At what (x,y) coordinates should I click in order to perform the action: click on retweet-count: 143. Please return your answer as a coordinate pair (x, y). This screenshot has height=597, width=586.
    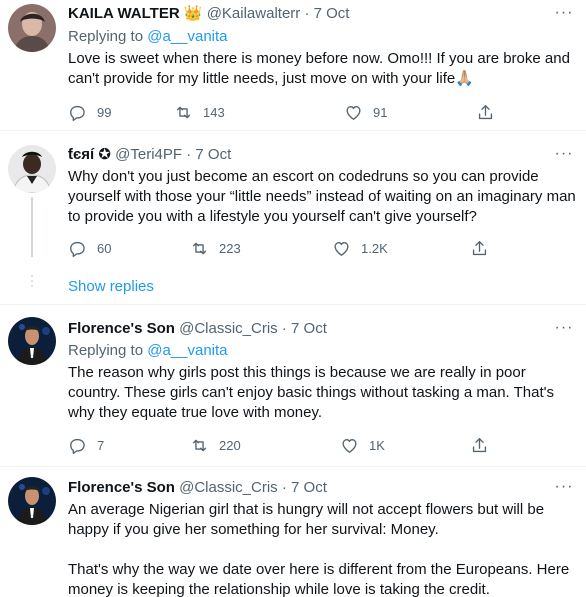
    Looking at the image, I should click on (214, 112).